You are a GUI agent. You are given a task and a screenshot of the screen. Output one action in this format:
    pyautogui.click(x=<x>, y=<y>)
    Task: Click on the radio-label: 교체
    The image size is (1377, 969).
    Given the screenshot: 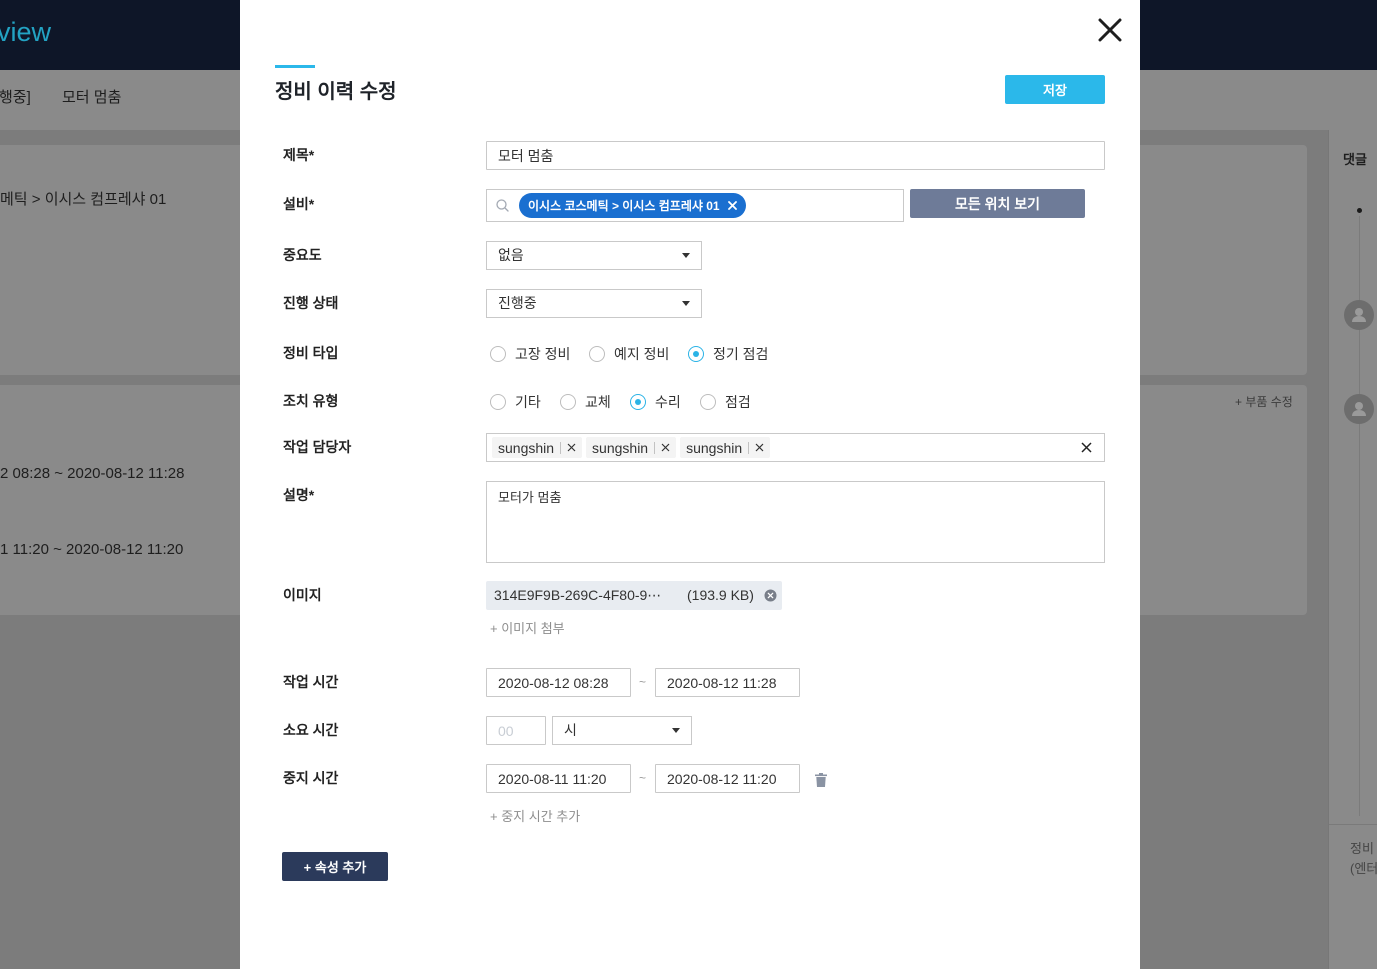 What is the action you would take?
    pyautogui.click(x=598, y=402)
    